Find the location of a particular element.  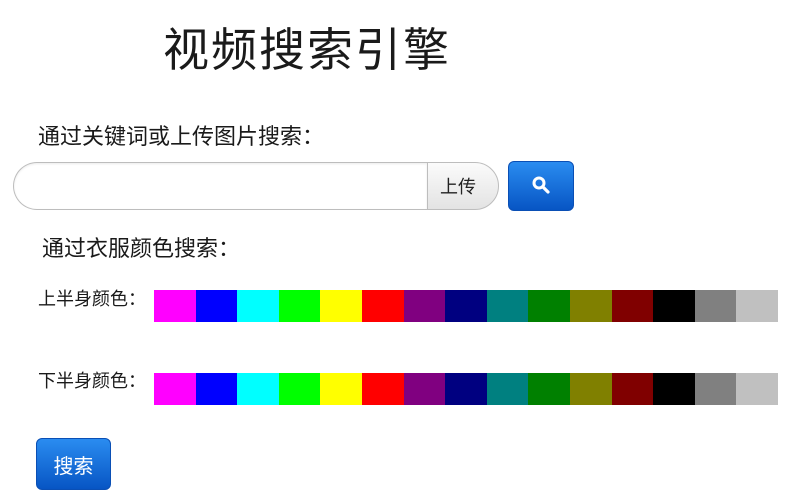

upper-color-palette is located at coordinates (466, 306).